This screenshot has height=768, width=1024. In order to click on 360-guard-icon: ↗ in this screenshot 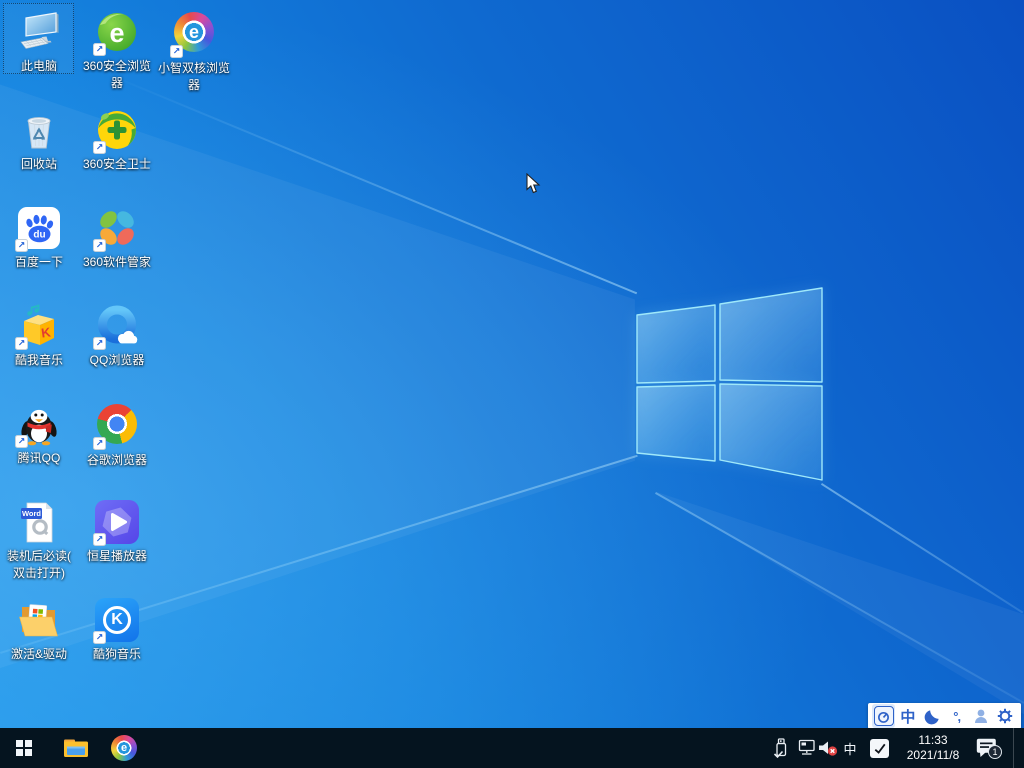, I will do `click(116, 131)`.